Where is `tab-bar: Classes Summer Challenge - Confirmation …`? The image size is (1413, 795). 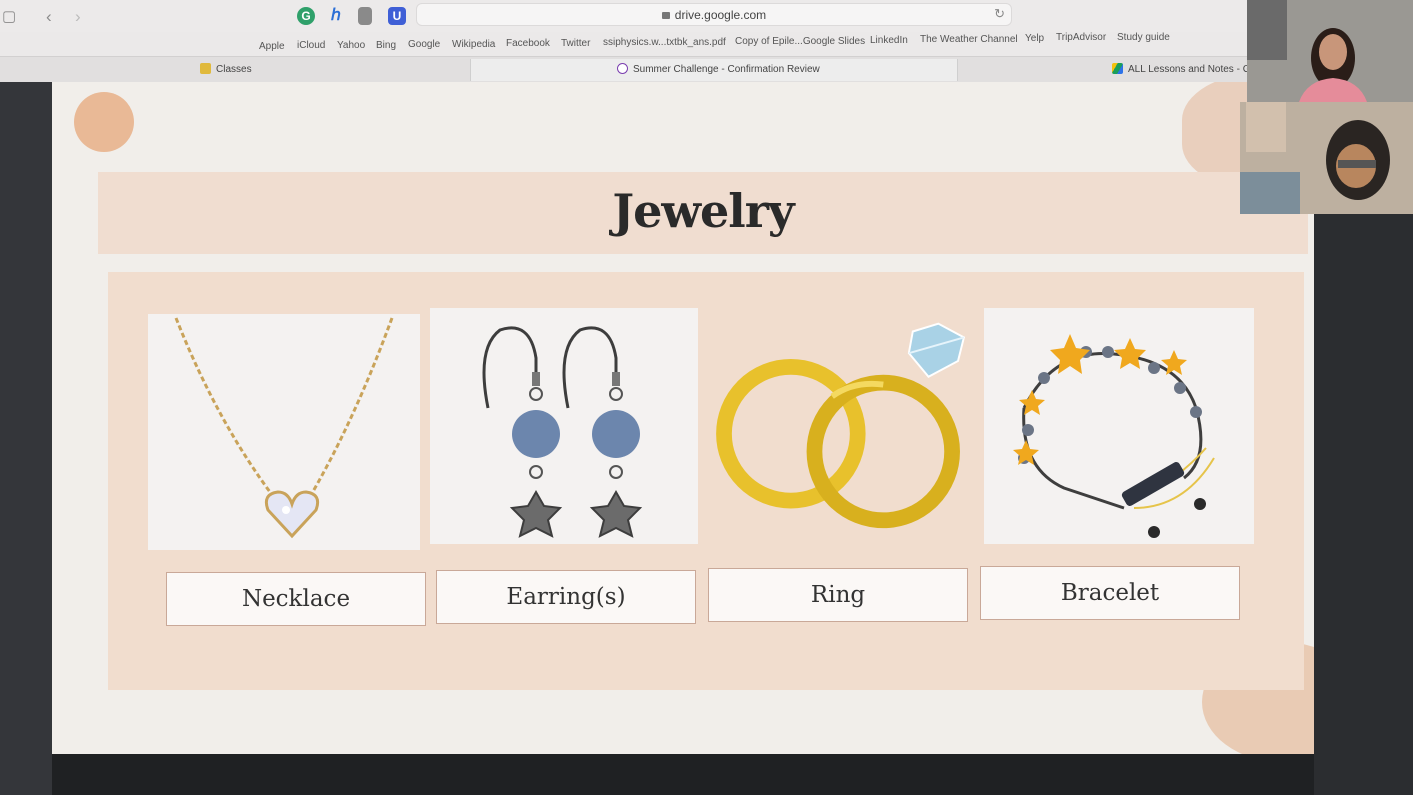 tab-bar: Classes Summer Challenge - Confirmation … is located at coordinates (706, 69).